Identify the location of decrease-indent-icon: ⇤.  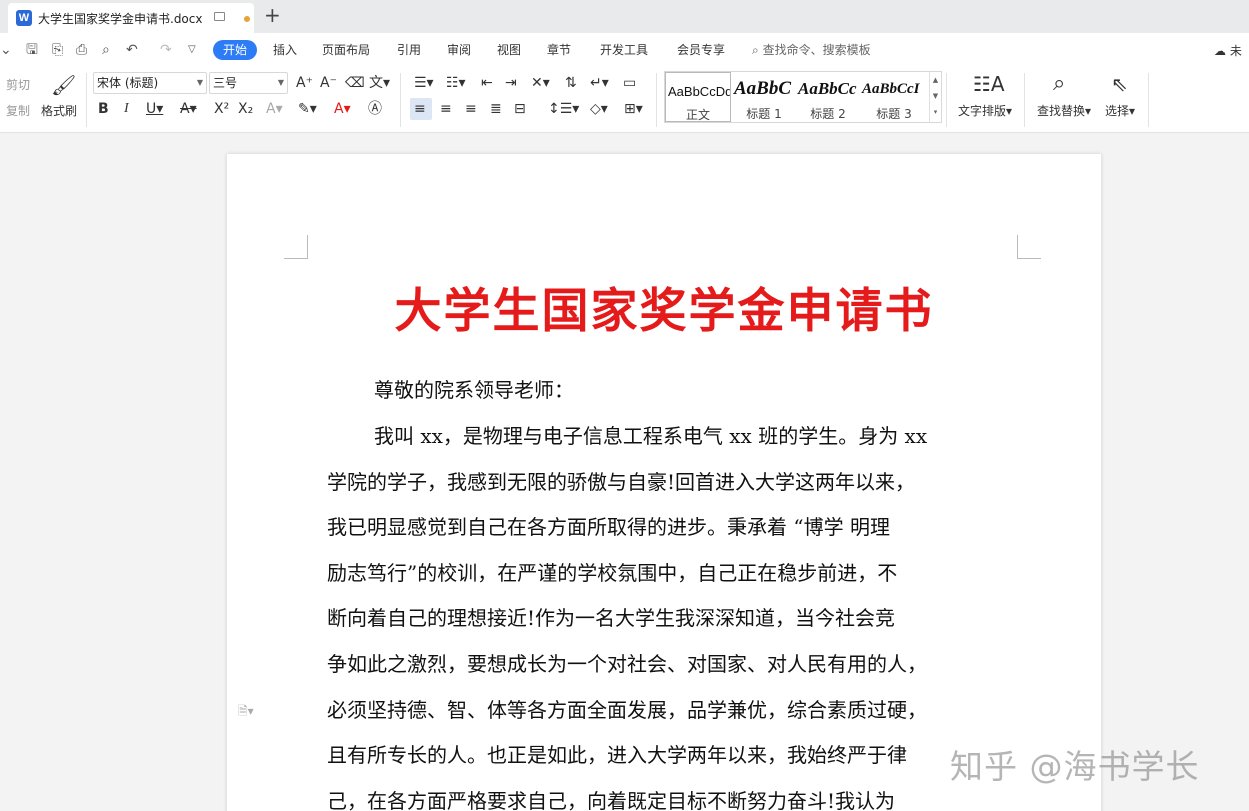
(487, 83).